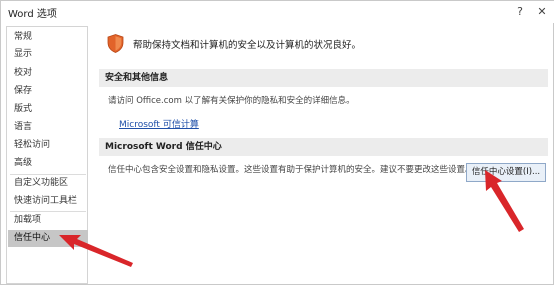 The height and width of the screenshot is (285, 554). Describe the element at coordinates (96, 251) in the screenshot. I see `annotation-arrow-sidebar` at that location.